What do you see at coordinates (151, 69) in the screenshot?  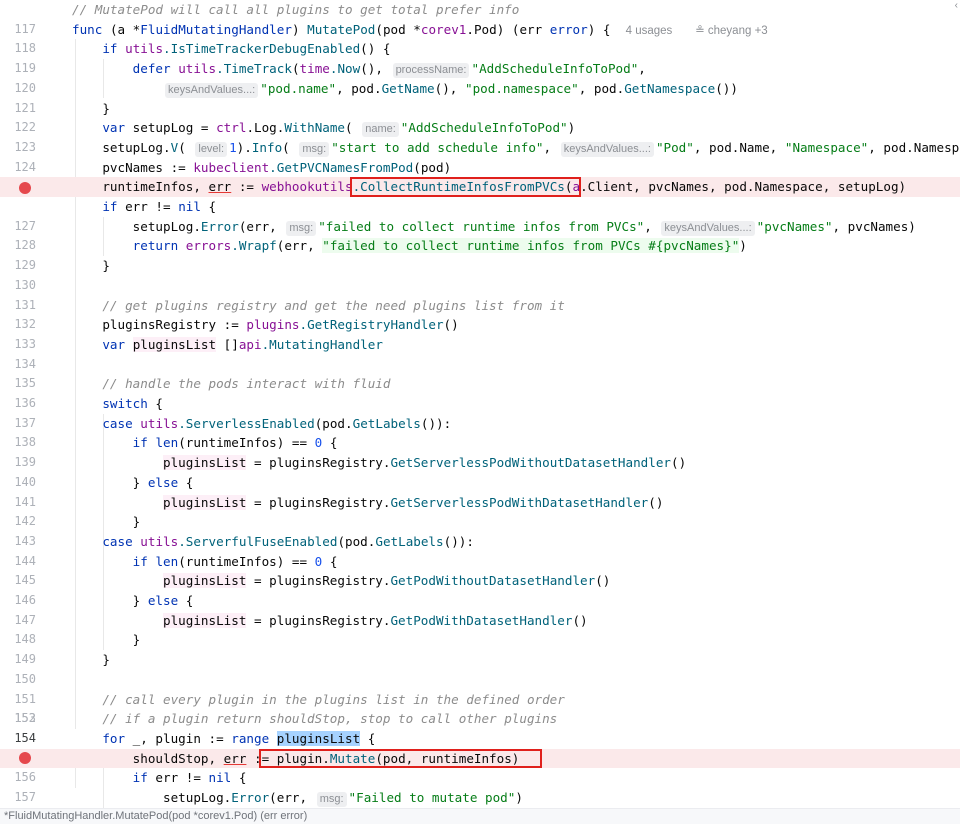 I see `keyword: defer` at bounding box center [151, 69].